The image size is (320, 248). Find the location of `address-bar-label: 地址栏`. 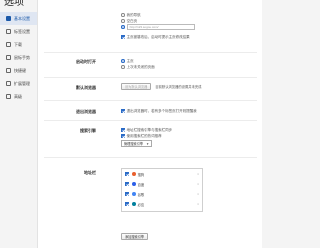

address-bar-label: 地址栏 is located at coordinates (90, 172).